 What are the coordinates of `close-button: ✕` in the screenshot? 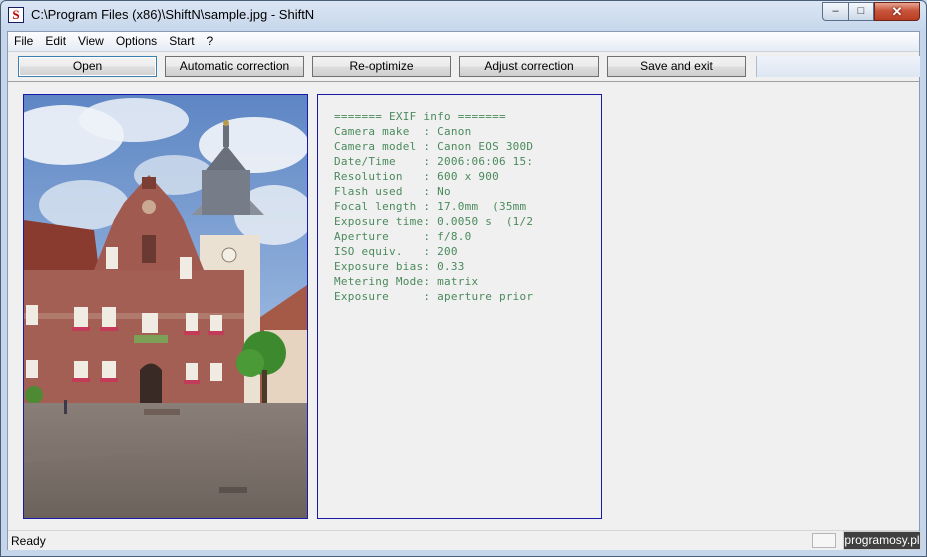 It's located at (897, 11).